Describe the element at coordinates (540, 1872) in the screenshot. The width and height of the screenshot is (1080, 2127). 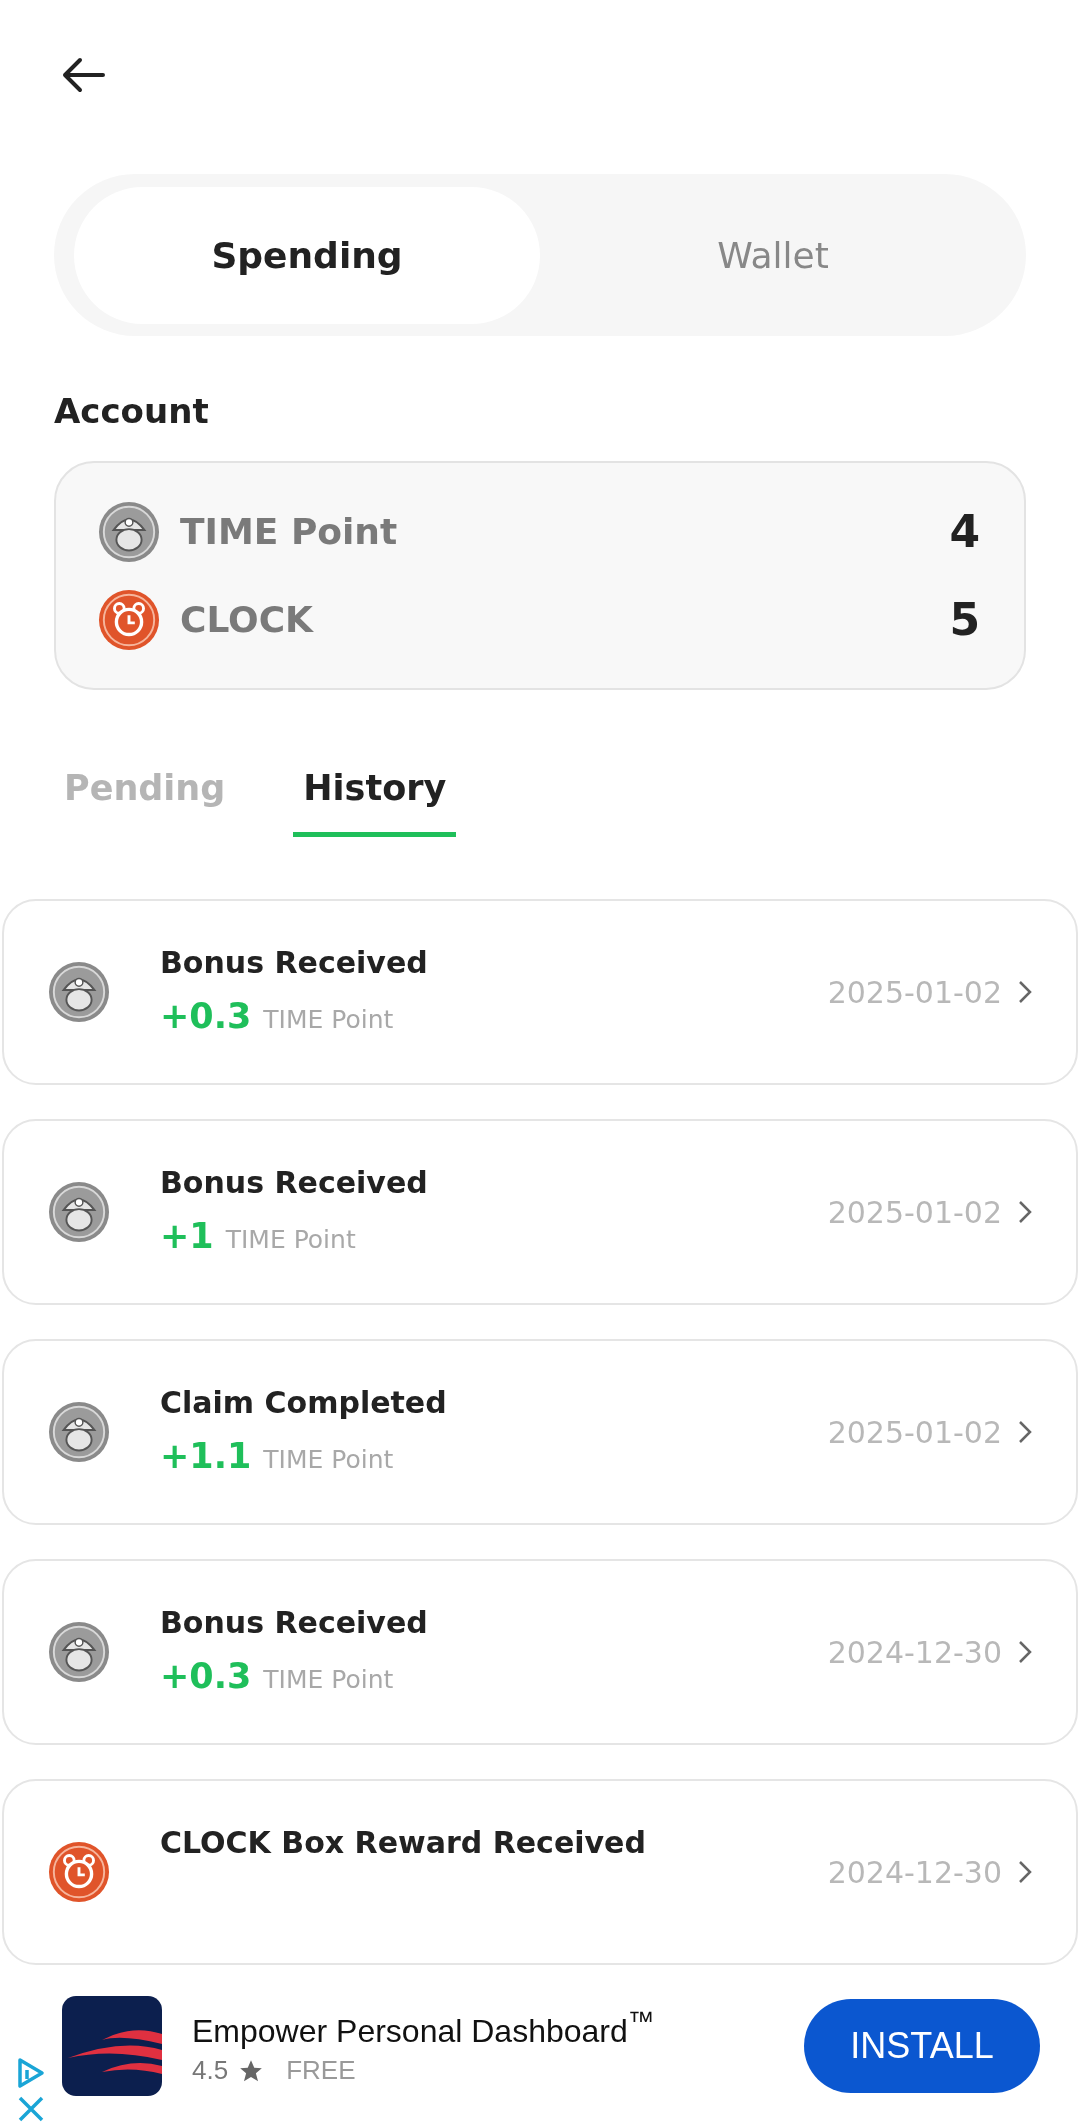
I see `history-item: CLOCK Box Reward Received 2024-12-30` at that location.